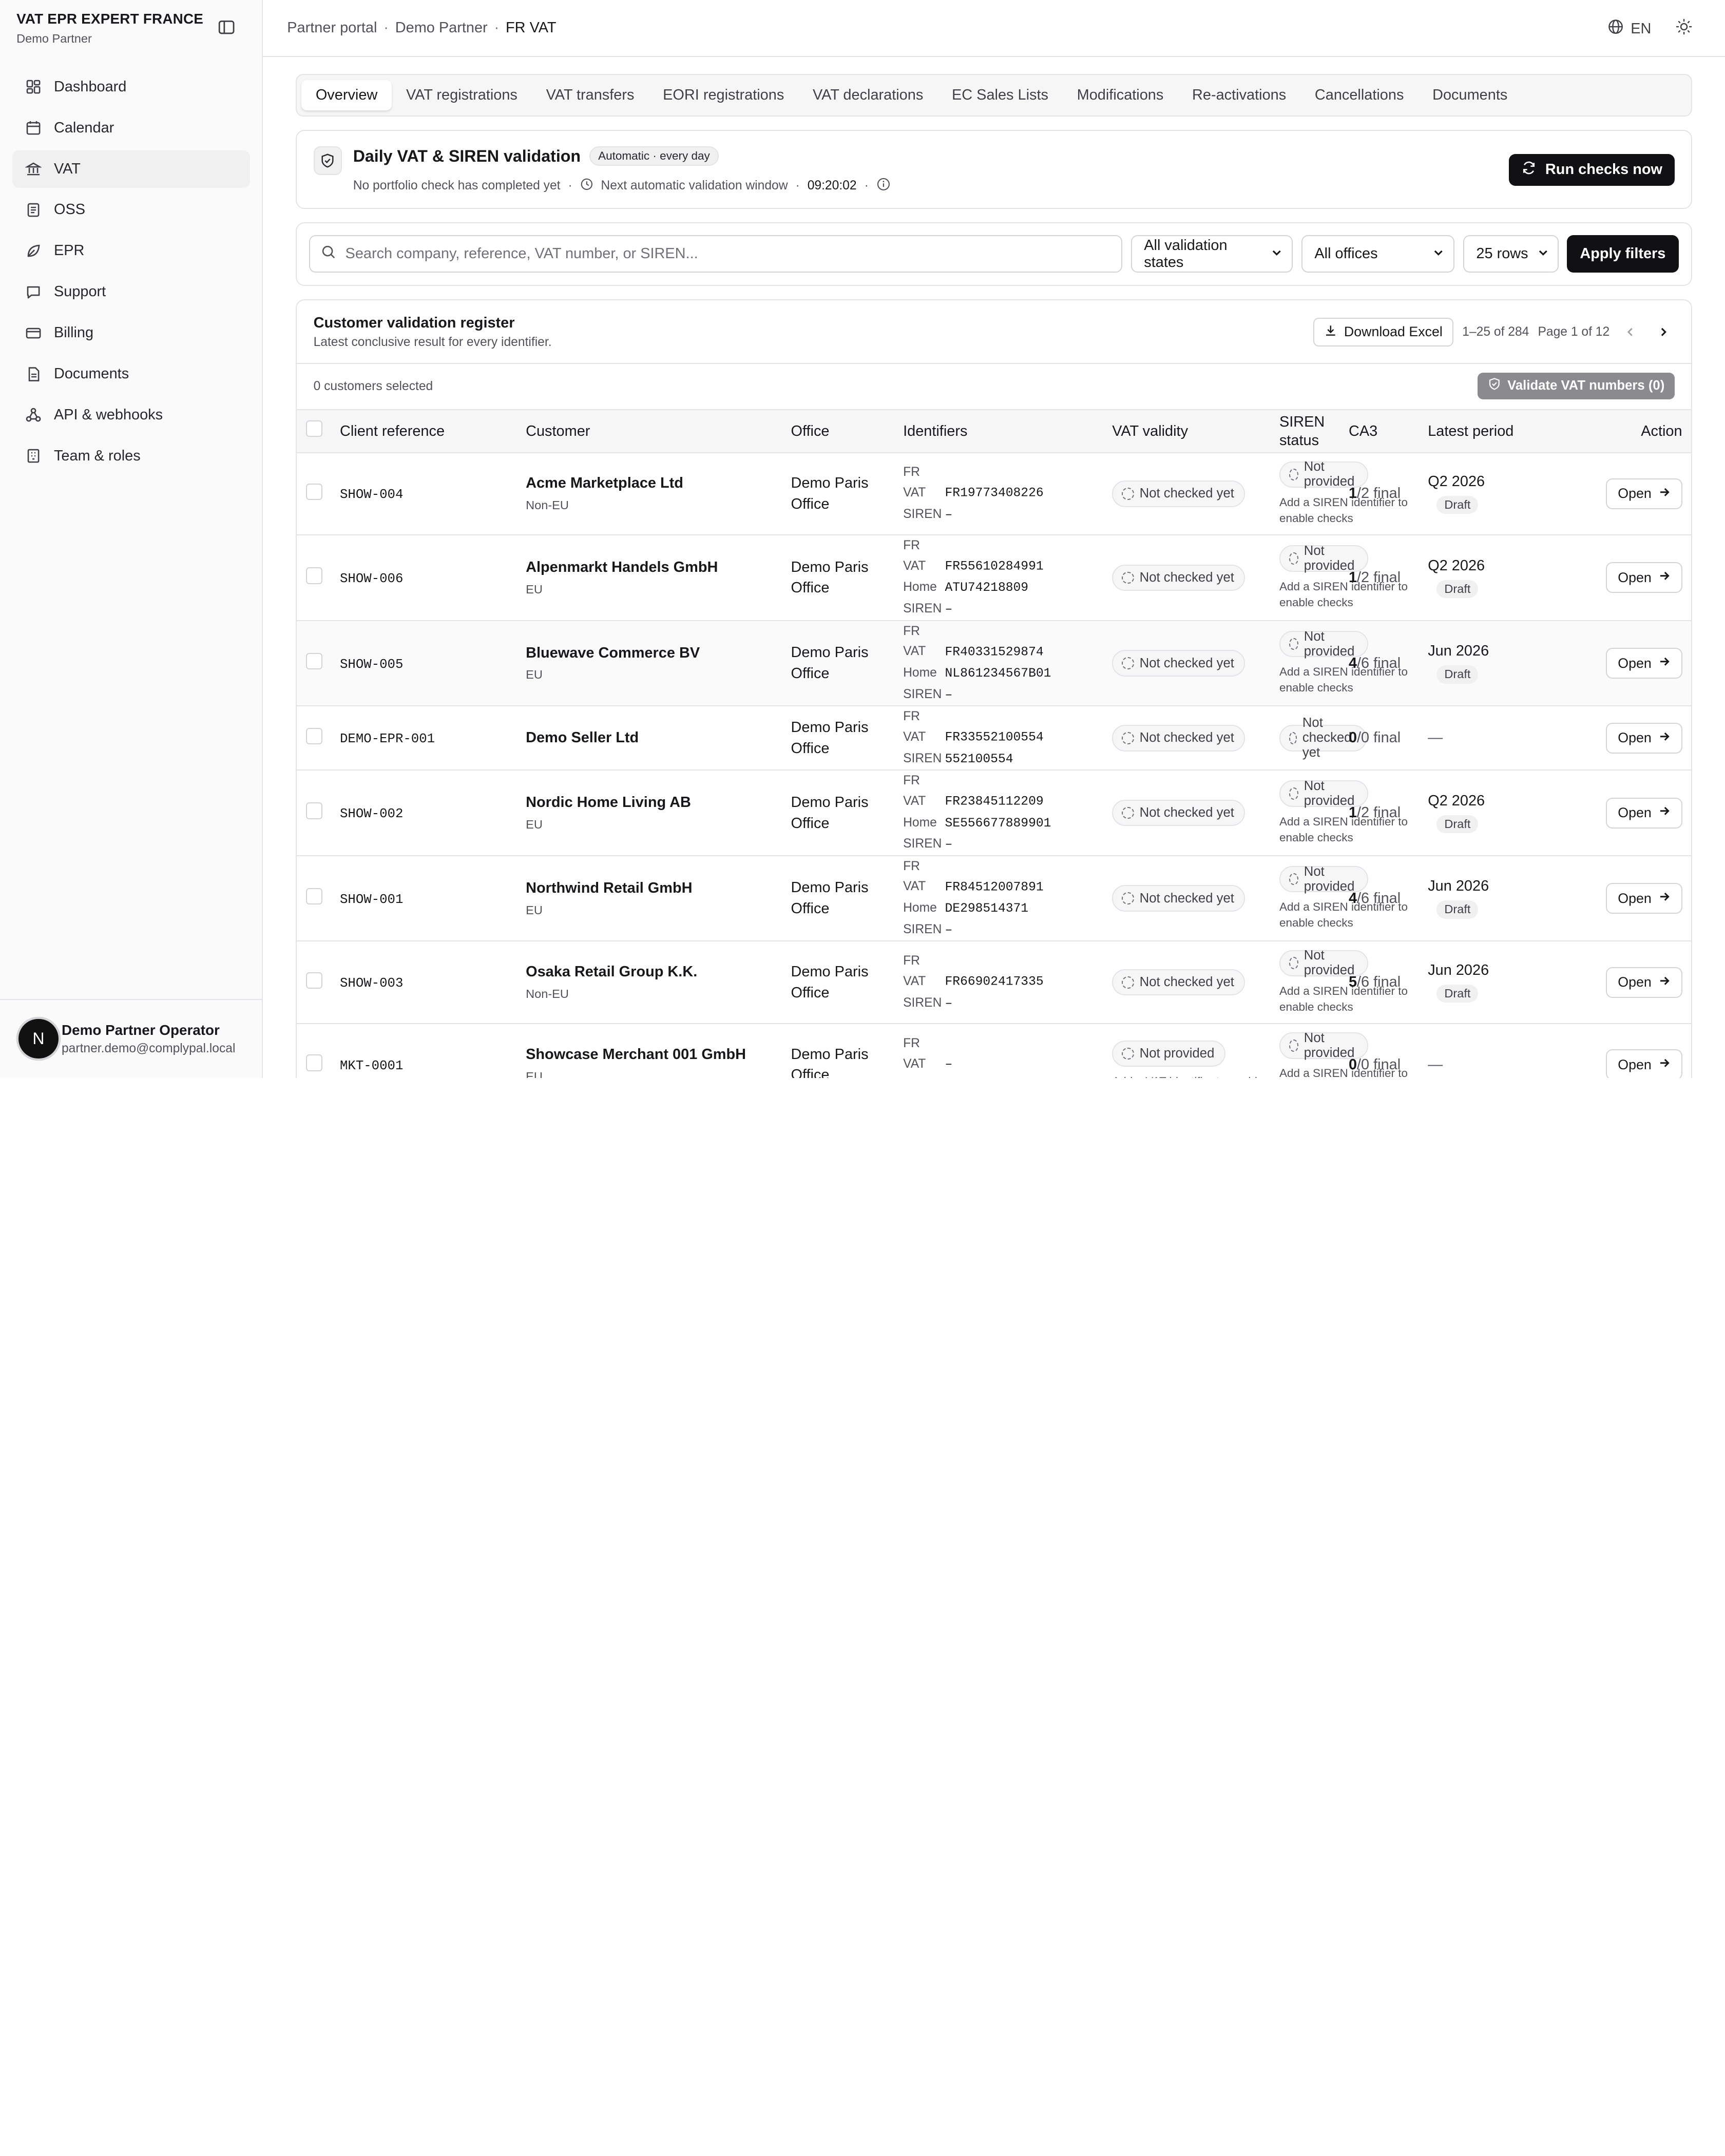 Image resolution: width=1725 pixels, height=2156 pixels. I want to click on siren-status-cell: Not checked yet, so click(1316, 738).